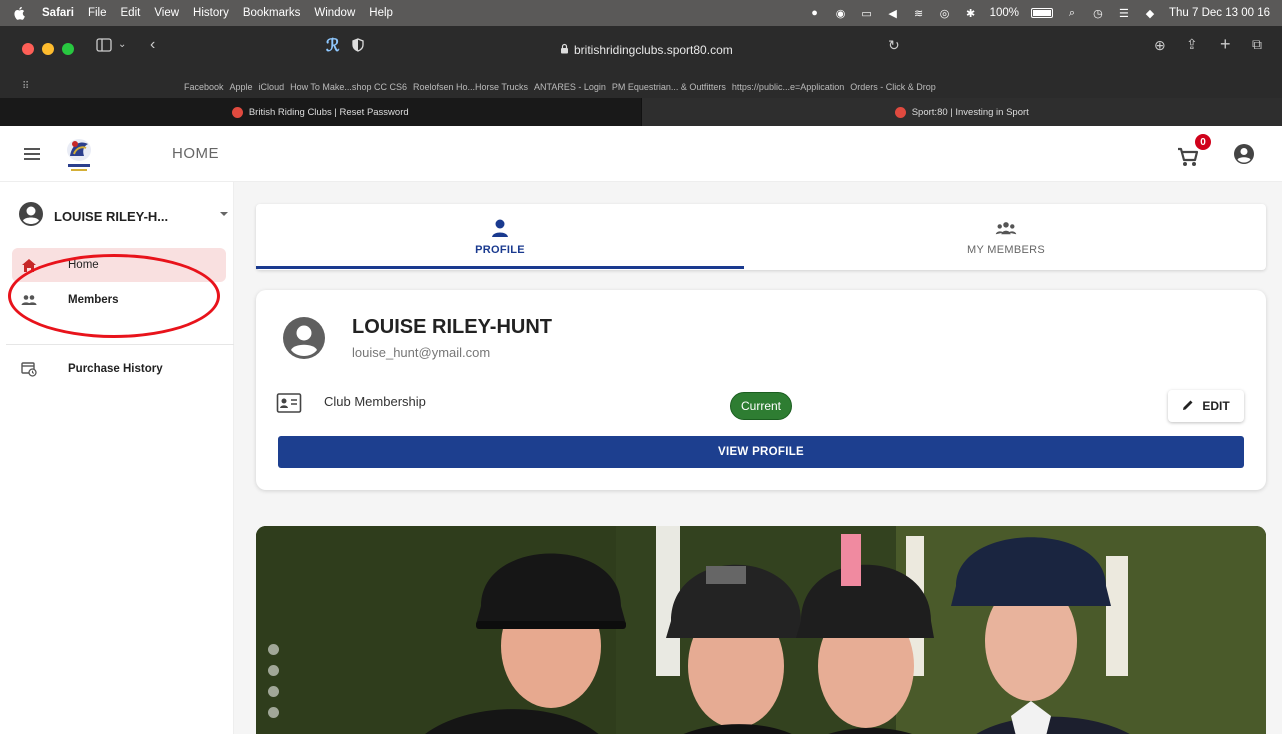  Describe the element at coordinates (919, 13) in the screenshot. I see `wifi-icon: ≋` at that location.